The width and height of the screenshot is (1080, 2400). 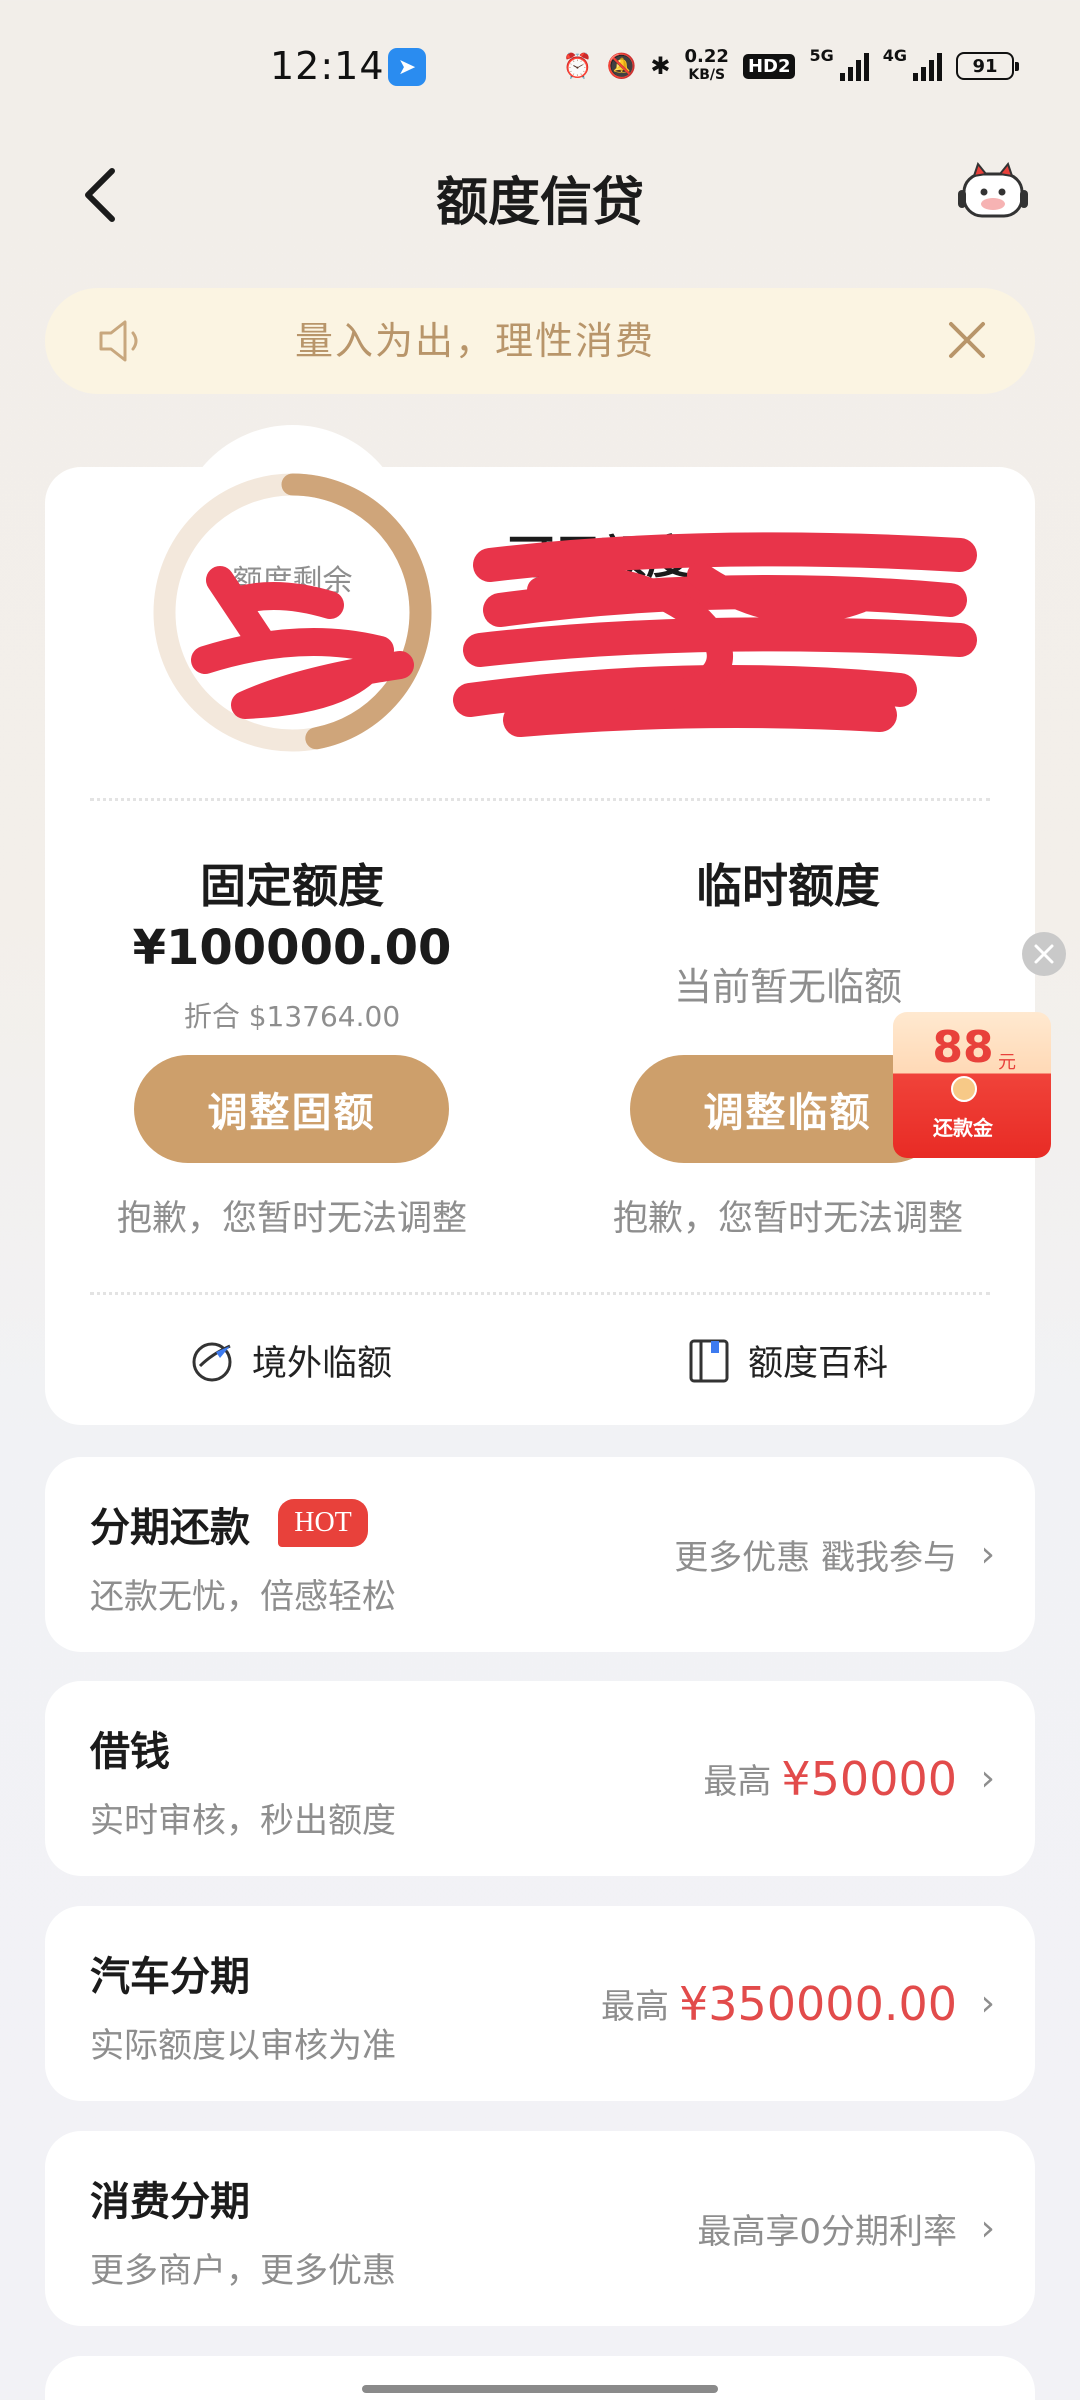 What do you see at coordinates (540, 2389) in the screenshot?
I see `home-indicator` at bounding box center [540, 2389].